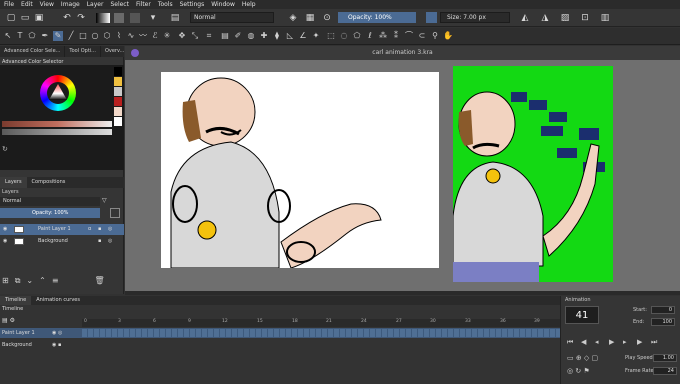  What do you see at coordinates (665, 371) in the screenshot?
I see `frame-rate-field: 24` at bounding box center [665, 371].